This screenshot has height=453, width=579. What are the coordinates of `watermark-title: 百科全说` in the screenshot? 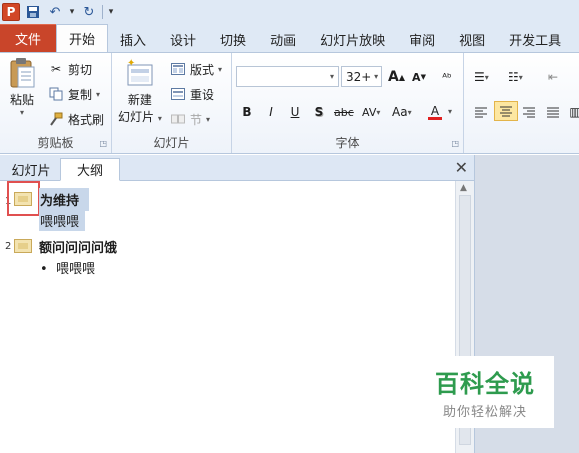 It's located at (485, 384).